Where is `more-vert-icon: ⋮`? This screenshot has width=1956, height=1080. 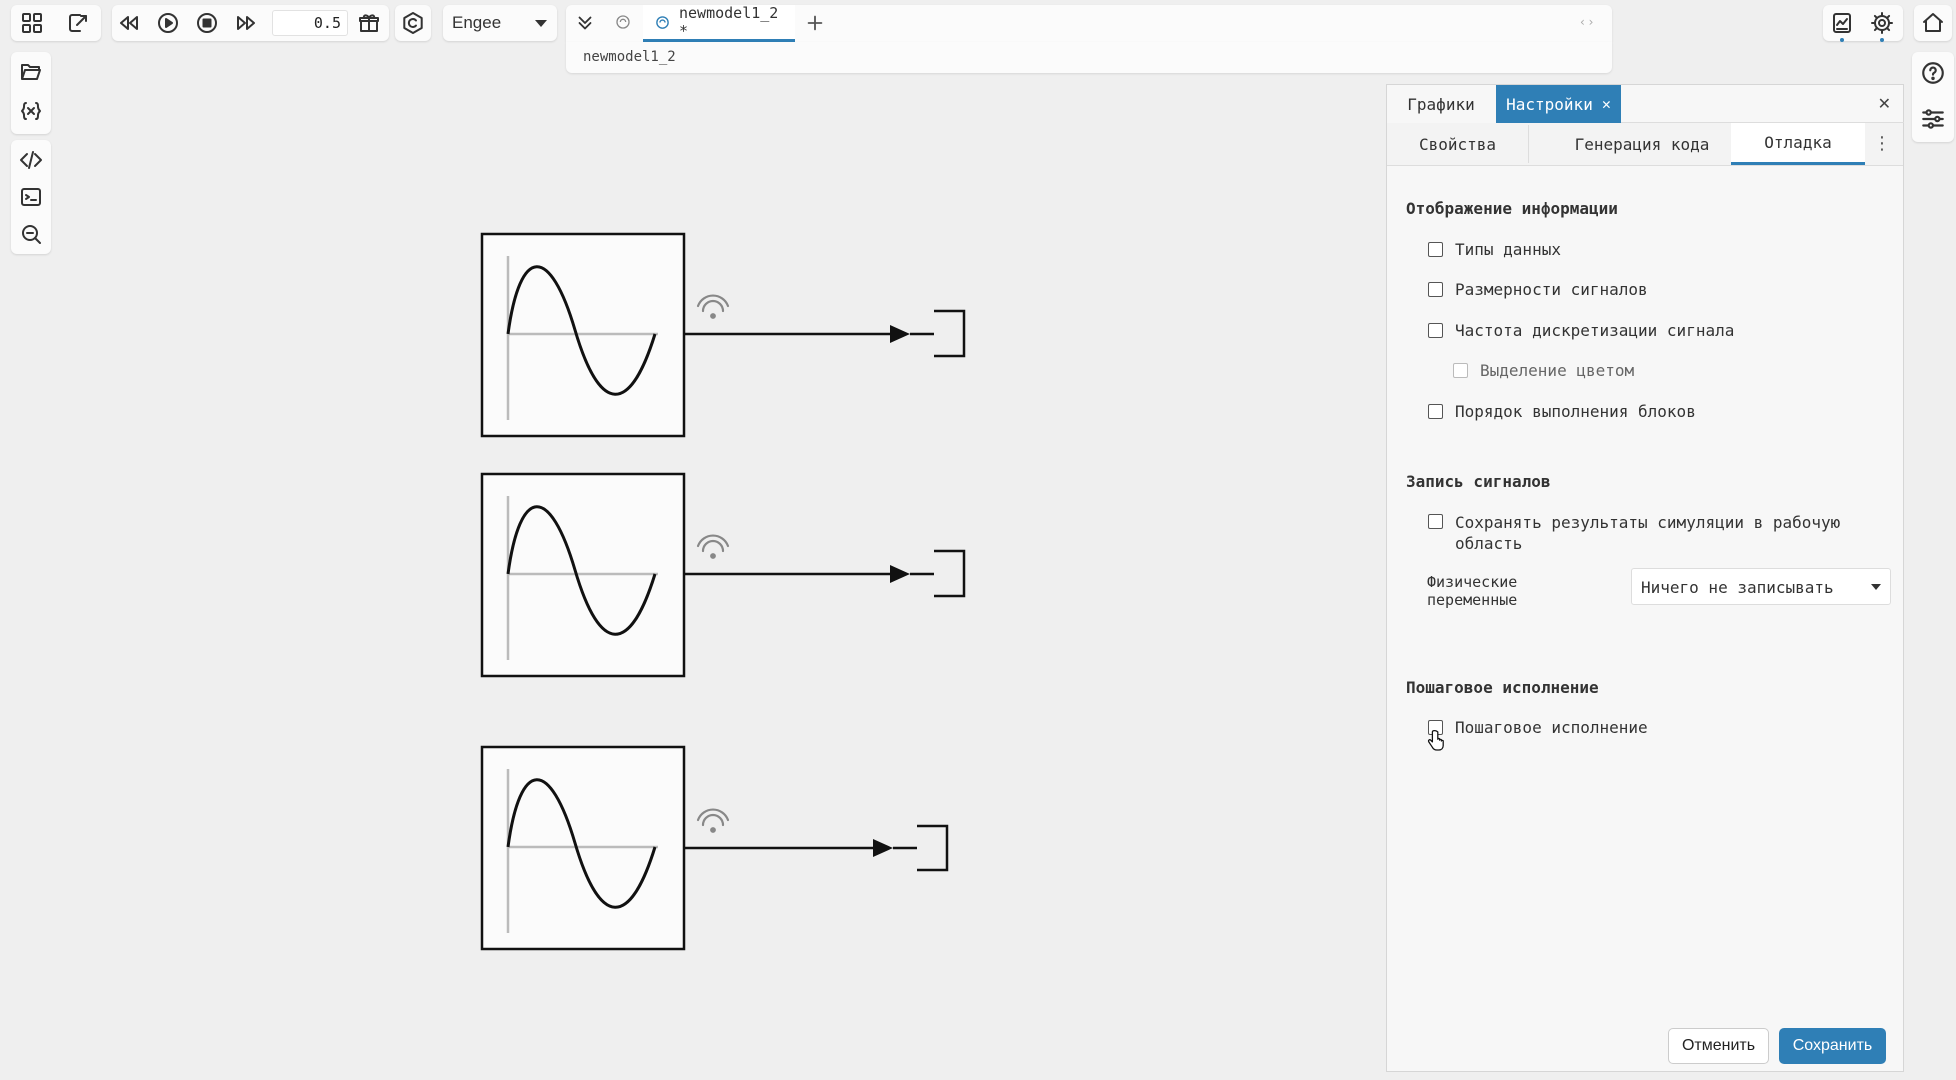 more-vert-icon: ⋮ is located at coordinates (1882, 143).